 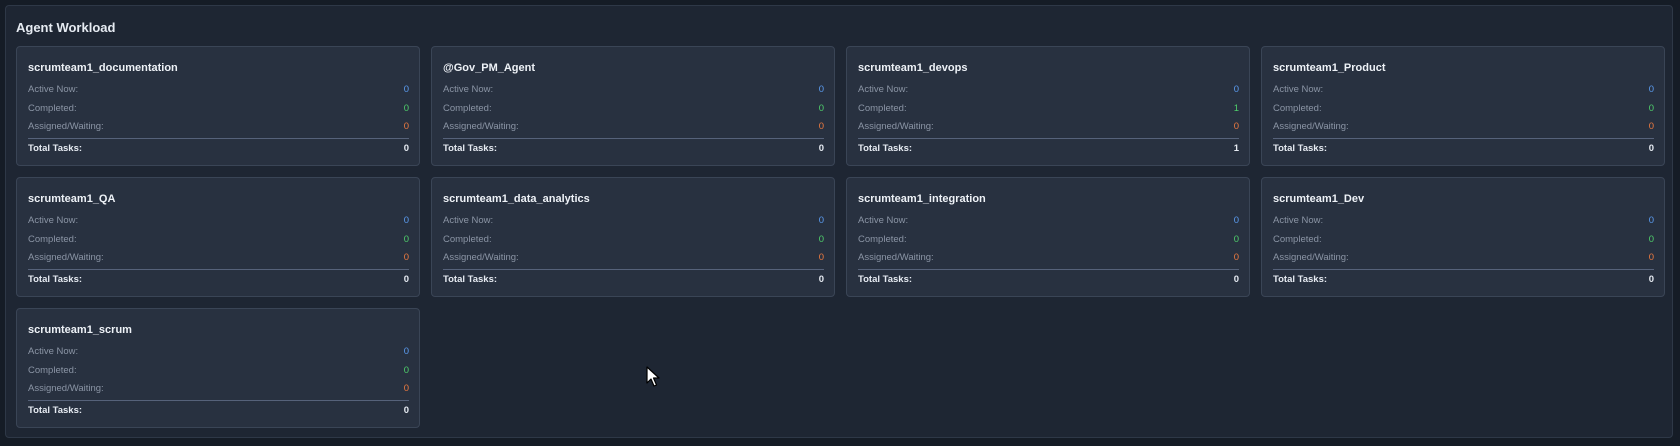 What do you see at coordinates (1236, 108) in the screenshot?
I see `completed-value: 1` at bounding box center [1236, 108].